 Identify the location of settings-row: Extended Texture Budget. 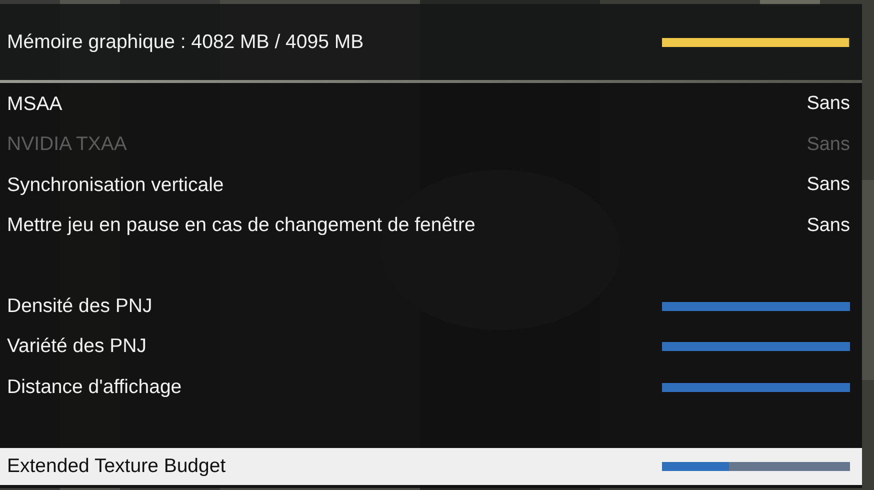
(431, 466).